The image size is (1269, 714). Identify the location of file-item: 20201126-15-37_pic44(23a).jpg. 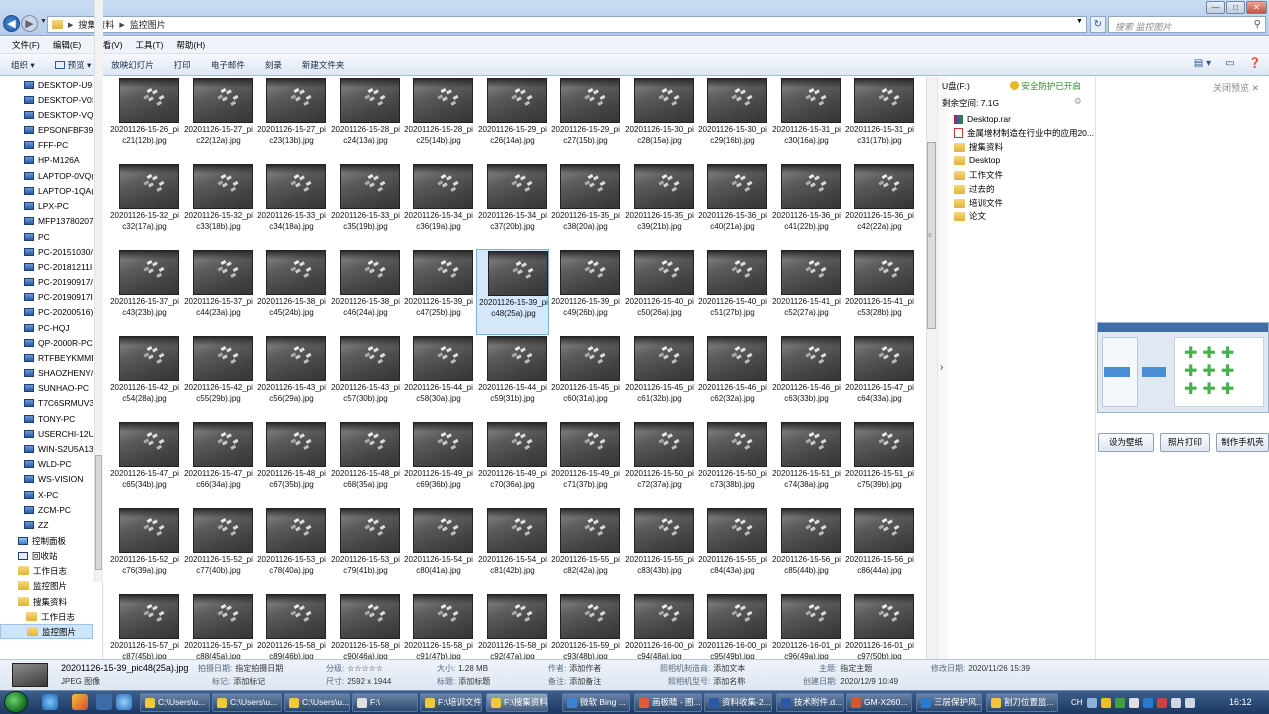
(218, 292).